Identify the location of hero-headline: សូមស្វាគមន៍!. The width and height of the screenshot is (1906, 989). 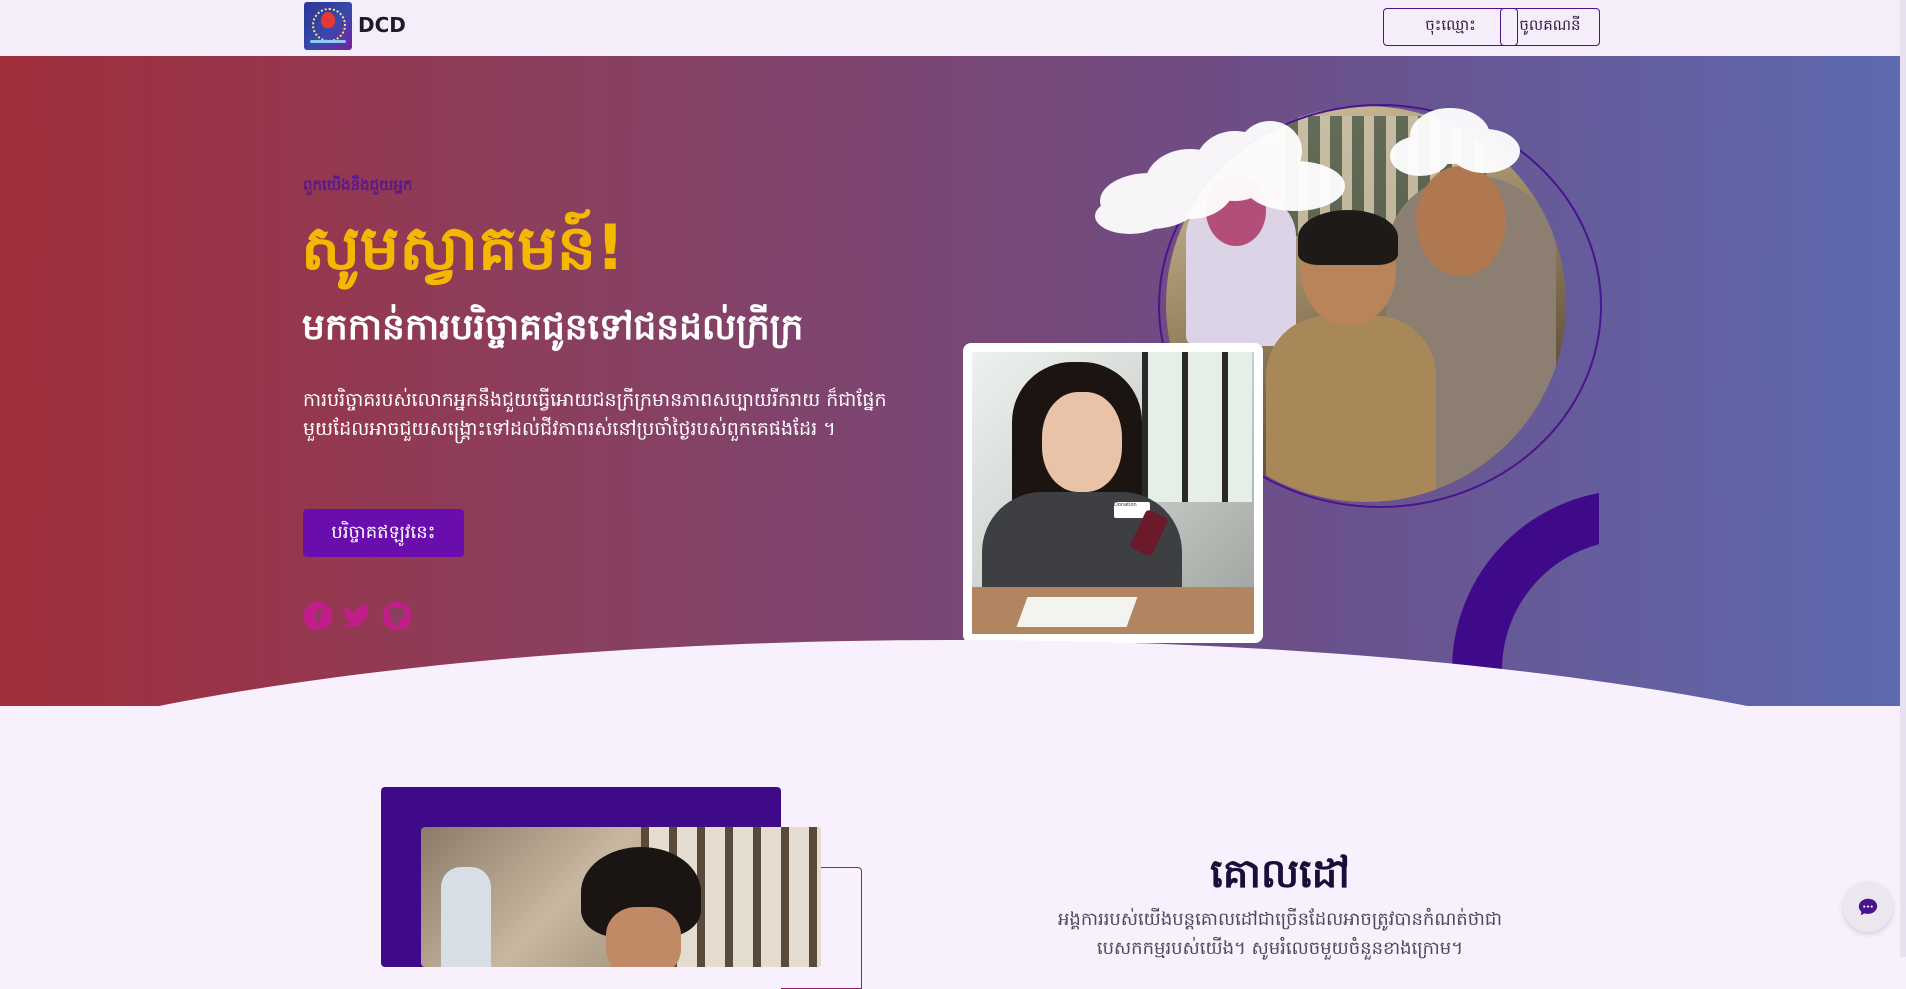
(463, 247).